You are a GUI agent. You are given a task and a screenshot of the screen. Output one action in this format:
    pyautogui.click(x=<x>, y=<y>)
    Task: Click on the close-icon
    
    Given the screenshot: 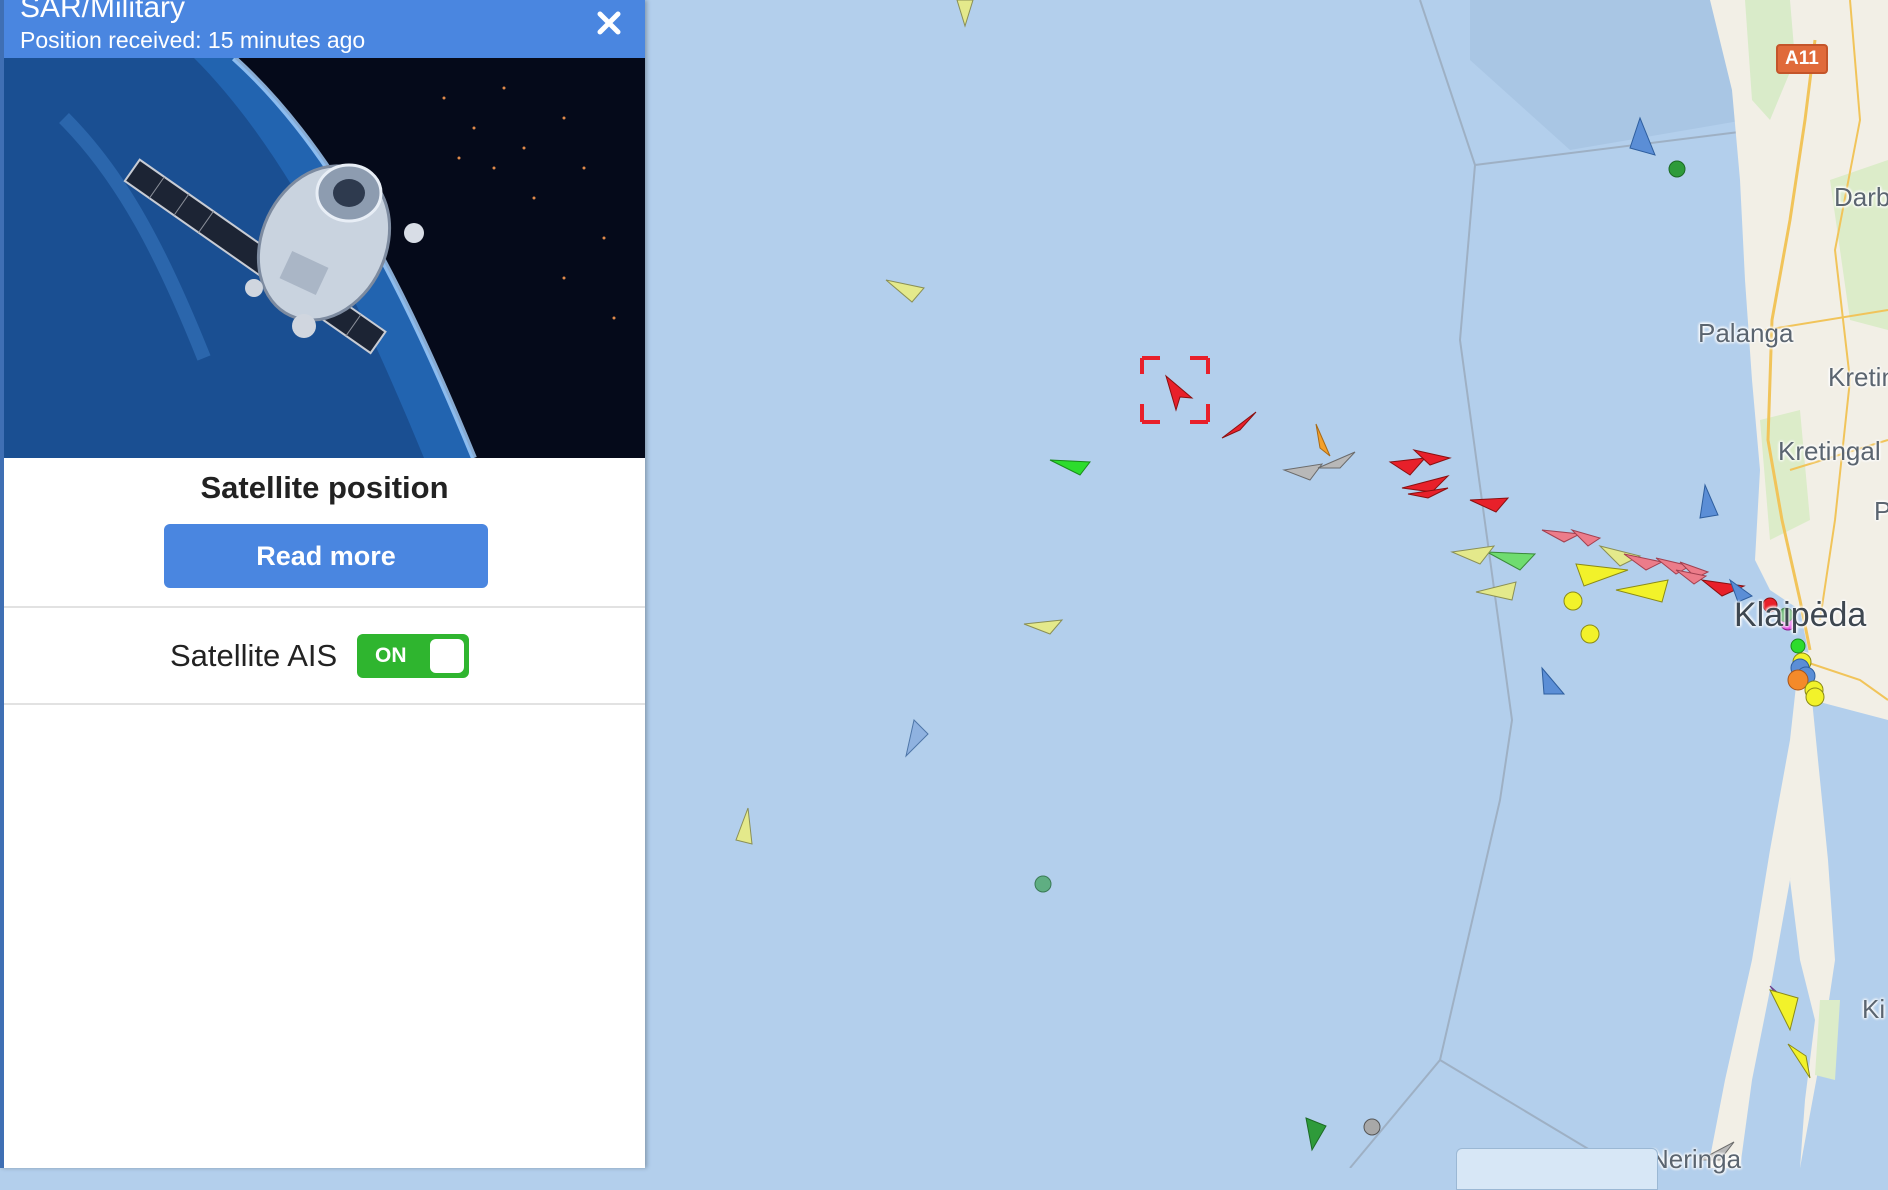 What is the action you would take?
    pyautogui.click(x=609, y=23)
    